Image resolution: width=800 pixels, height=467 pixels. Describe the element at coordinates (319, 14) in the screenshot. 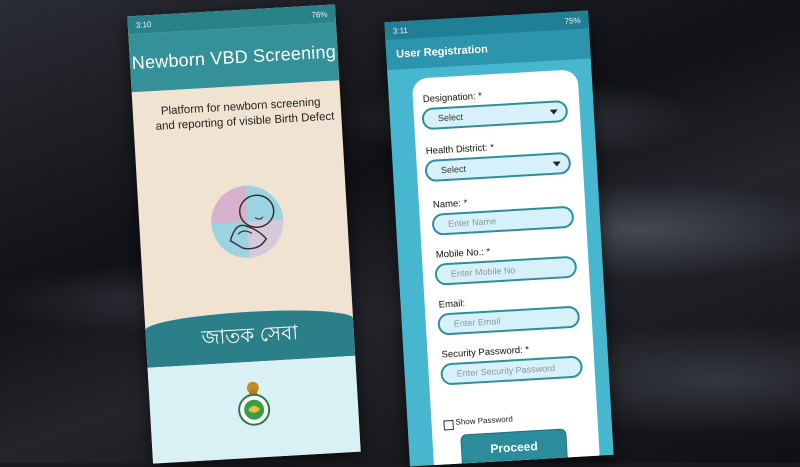

I see `status-battery: 76%` at that location.